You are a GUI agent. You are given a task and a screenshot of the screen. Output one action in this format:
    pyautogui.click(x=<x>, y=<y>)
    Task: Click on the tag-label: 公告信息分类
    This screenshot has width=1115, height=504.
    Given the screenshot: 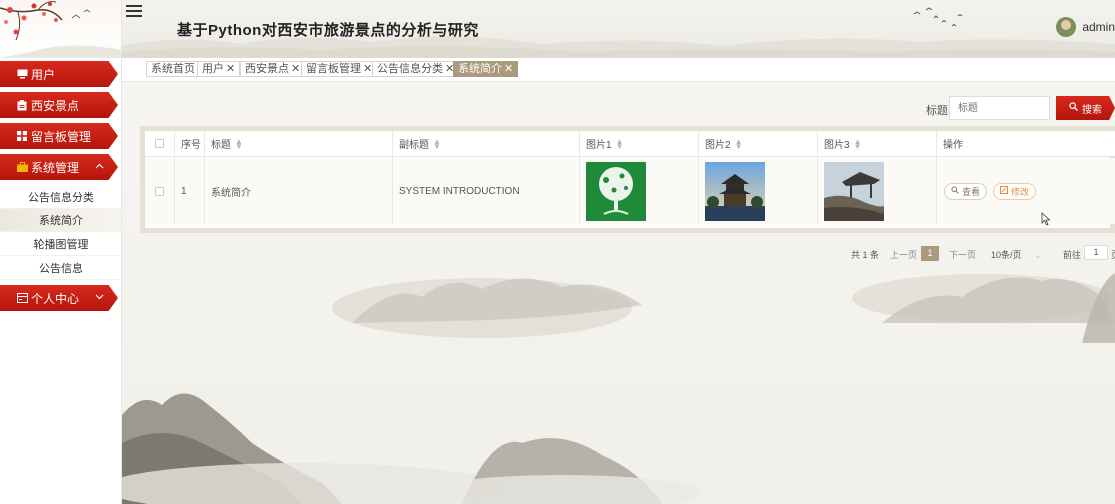 What is the action you would take?
    pyautogui.click(x=410, y=69)
    